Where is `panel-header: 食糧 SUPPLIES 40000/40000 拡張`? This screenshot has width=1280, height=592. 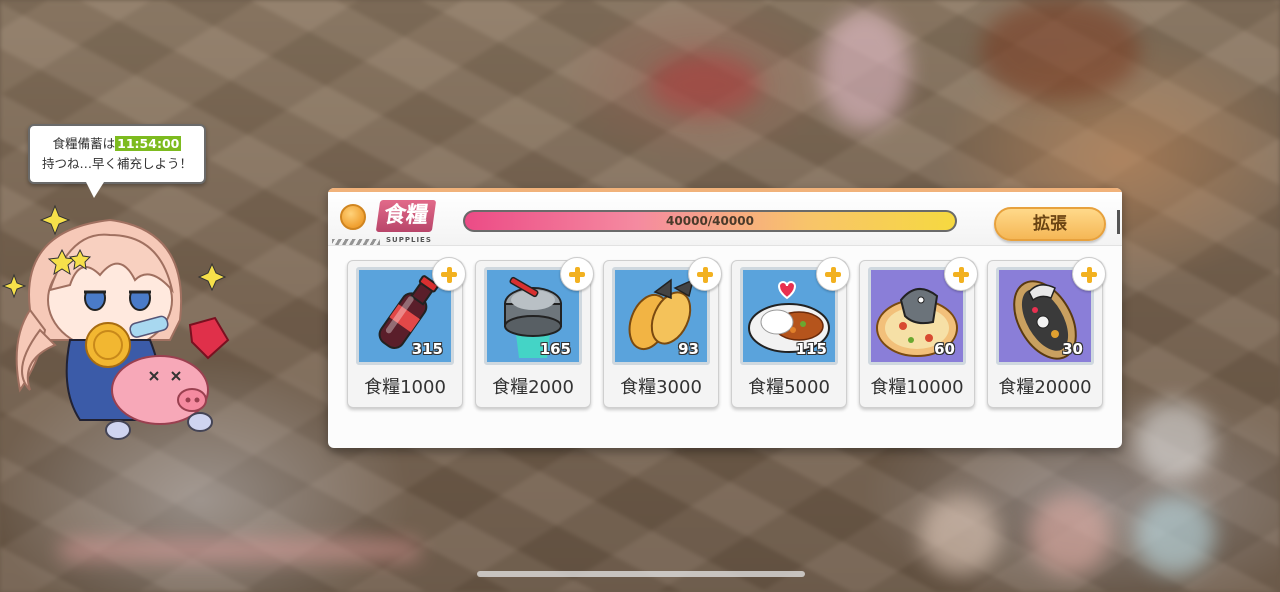
panel-header: 食糧 SUPPLIES 40000/40000 拡張 is located at coordinates (725, 217).